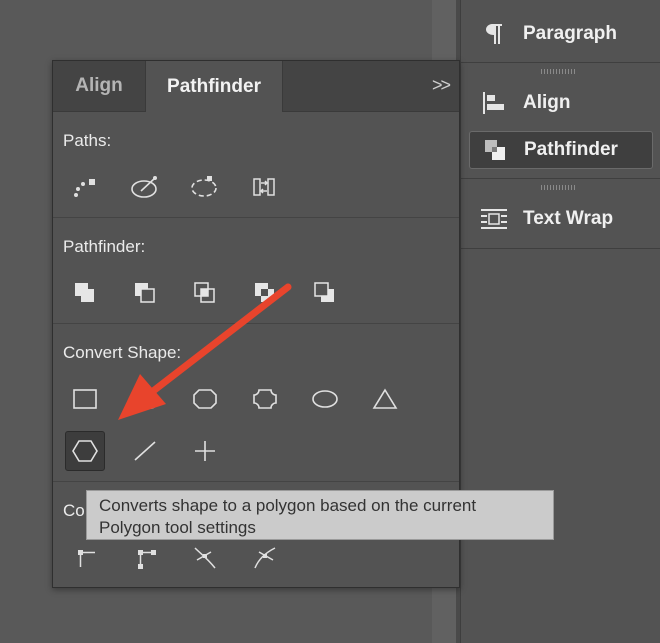 This screenshot has width=660, height=643. I want to click on ellipse-shape-icon, so click(325, 399).